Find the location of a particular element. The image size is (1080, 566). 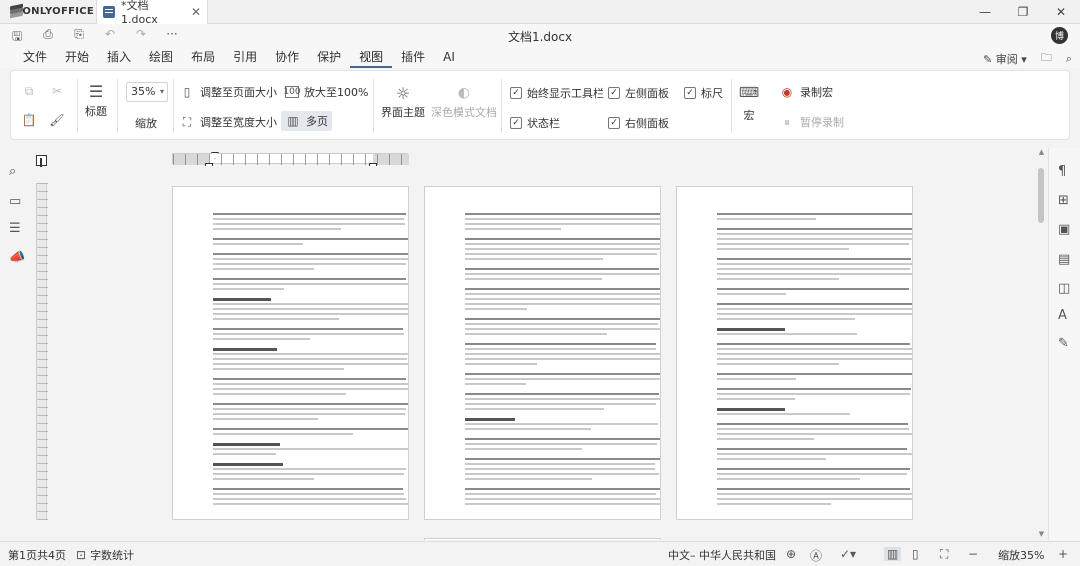

language-button: 中文– 中华人民共和国 is located at coordinates (722, 555).